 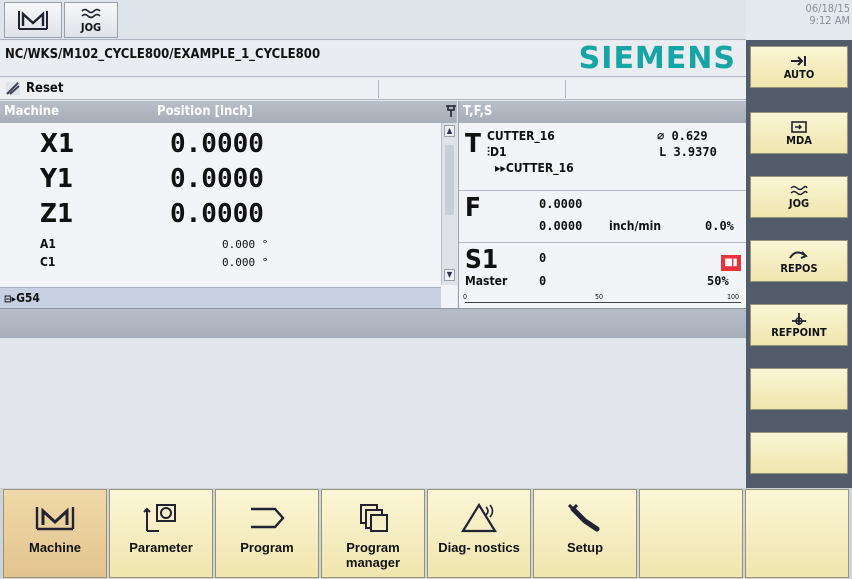 I want to click on axis-c1-position: 0.000 °, so click(x=245, y=262).